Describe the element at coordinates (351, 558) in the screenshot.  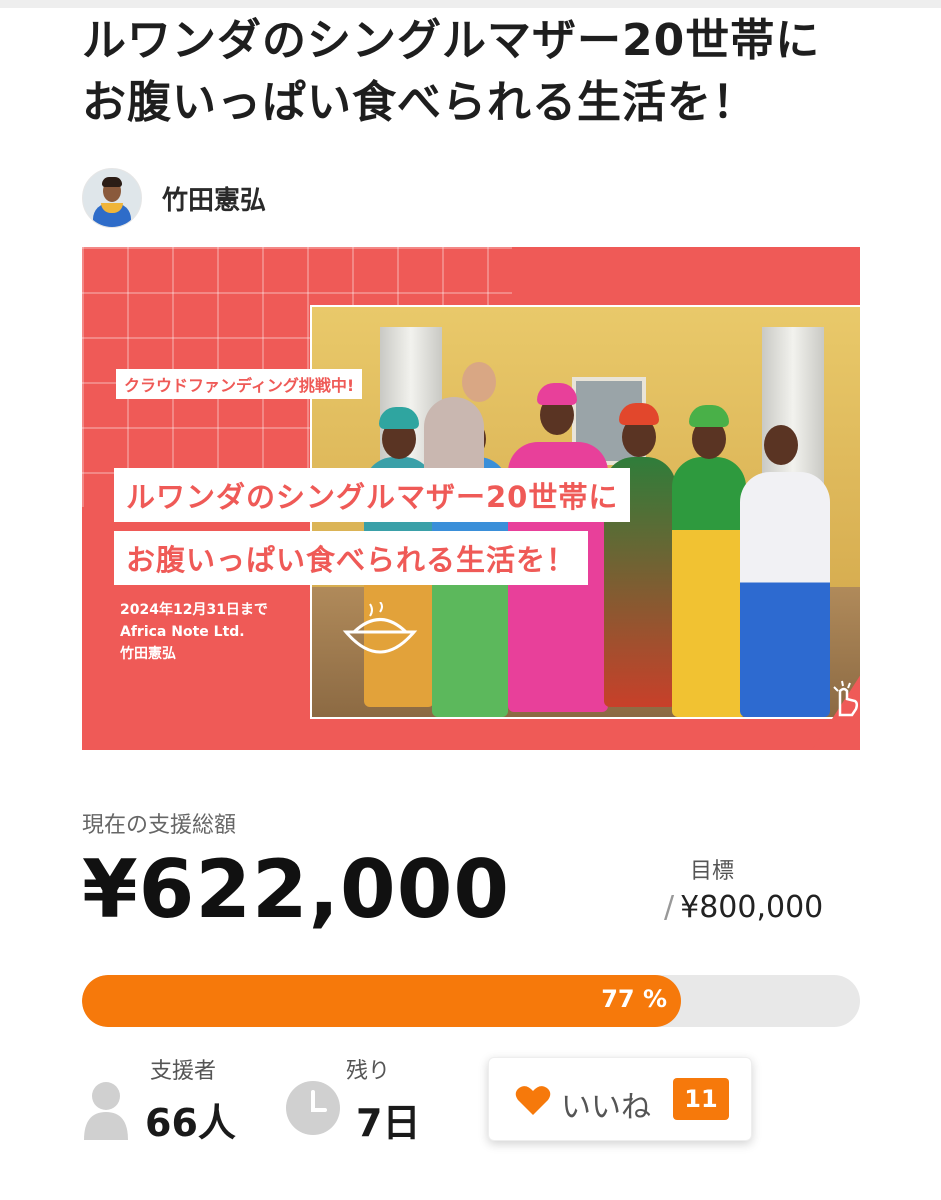
I see `hero-headline-2: お腹いっぱい食べられる生活を！` at that location.